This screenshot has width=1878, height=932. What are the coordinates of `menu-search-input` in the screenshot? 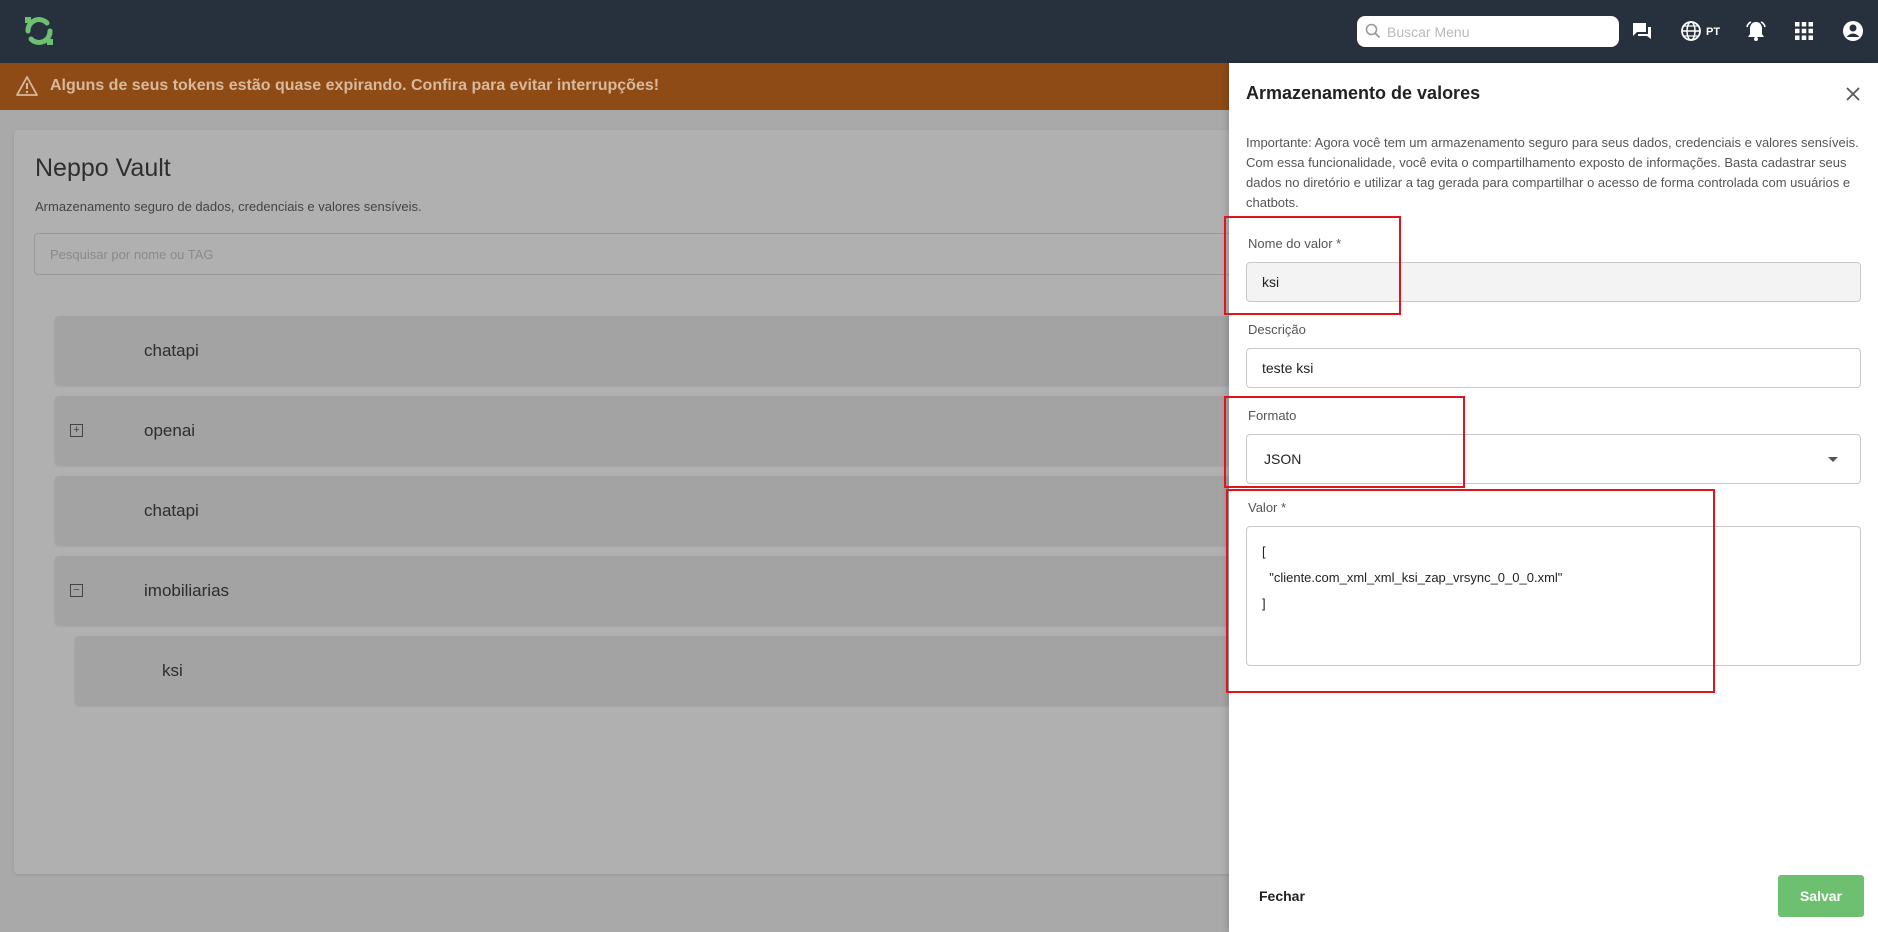 It's located at (1500, 31).